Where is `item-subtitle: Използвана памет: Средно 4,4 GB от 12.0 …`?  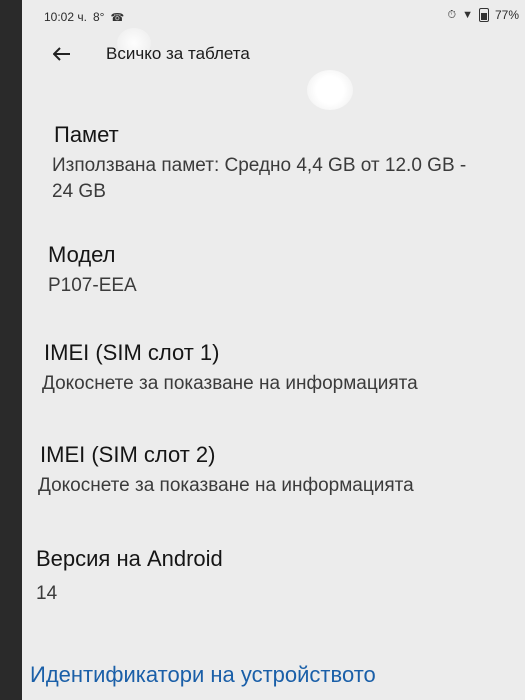
item-subtitle: Използвана памет: Средно 4,4 GB от 12.0 … is located at coordinates (259, 165).